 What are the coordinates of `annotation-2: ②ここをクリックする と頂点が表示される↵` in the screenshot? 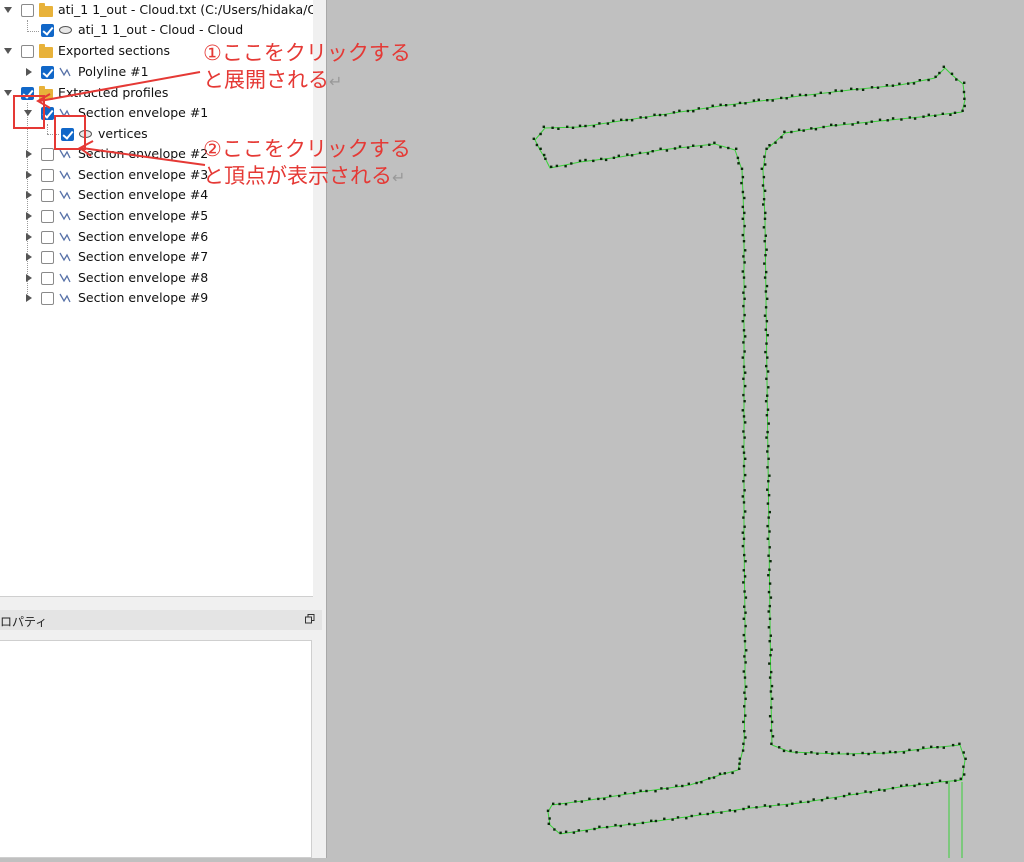 It's located at (307, 163).